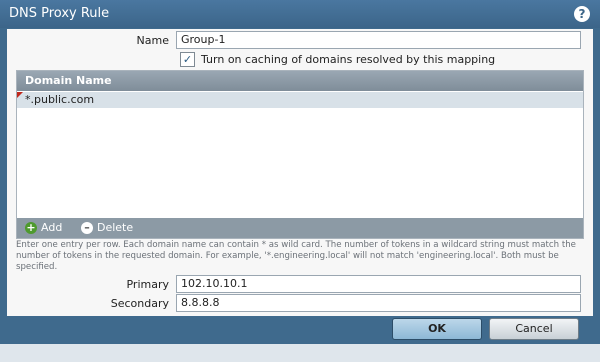 Image resolution: width=600 pixels, height=362 pixels. What do you see at coordinates (534, 329) in the screenshot?
I see `cancel-button: Cancel` at bounding box center [534, 329].